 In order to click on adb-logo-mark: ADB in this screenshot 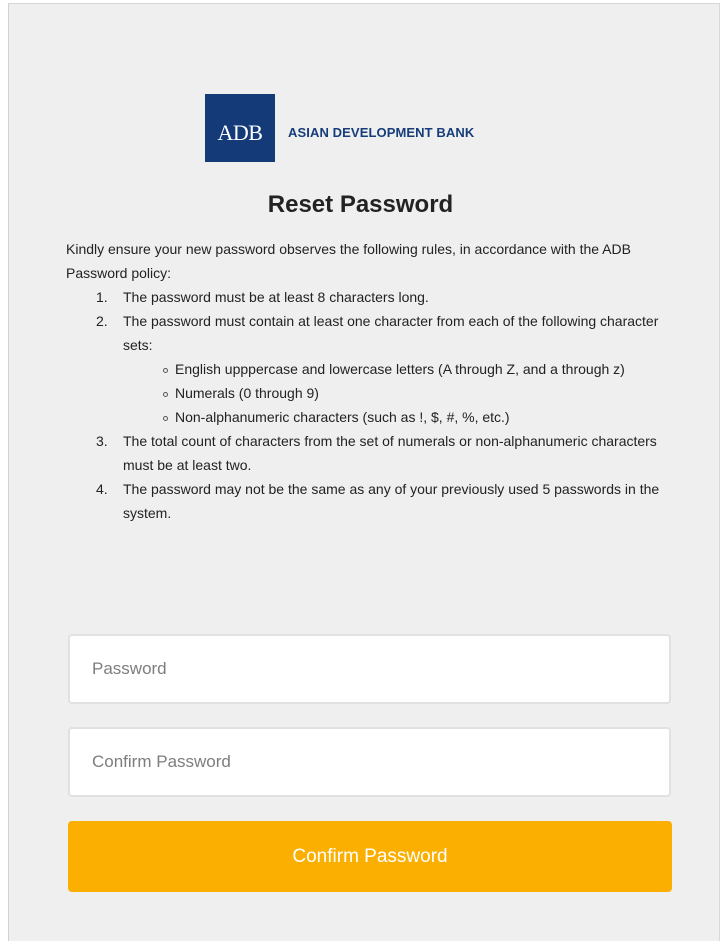, I will do `click(240, 128)`.